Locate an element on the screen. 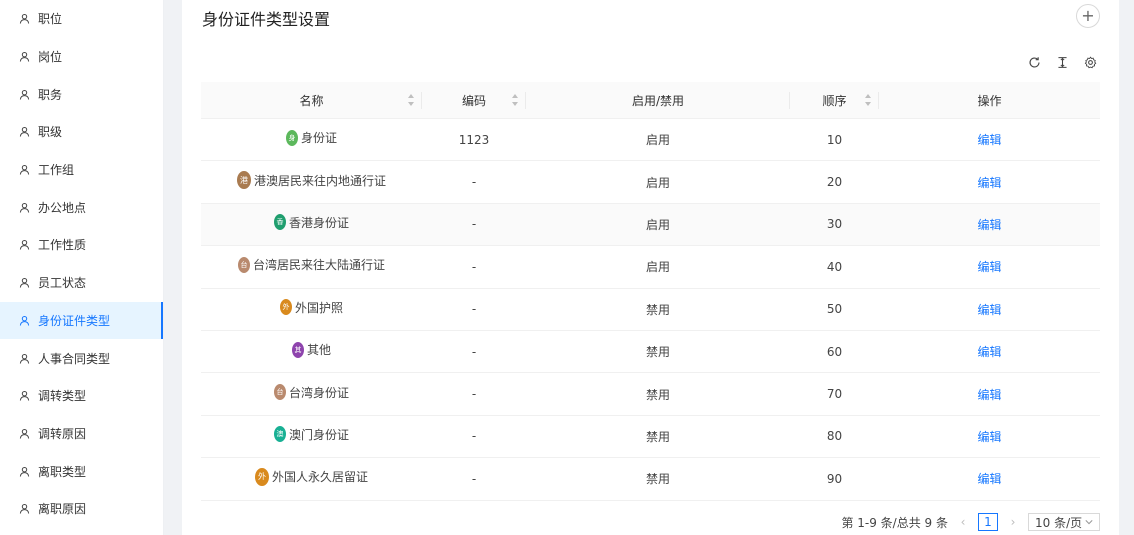  name-cell: 台台湾居民来往大陆通行证 is located at coordinates (311, 266).